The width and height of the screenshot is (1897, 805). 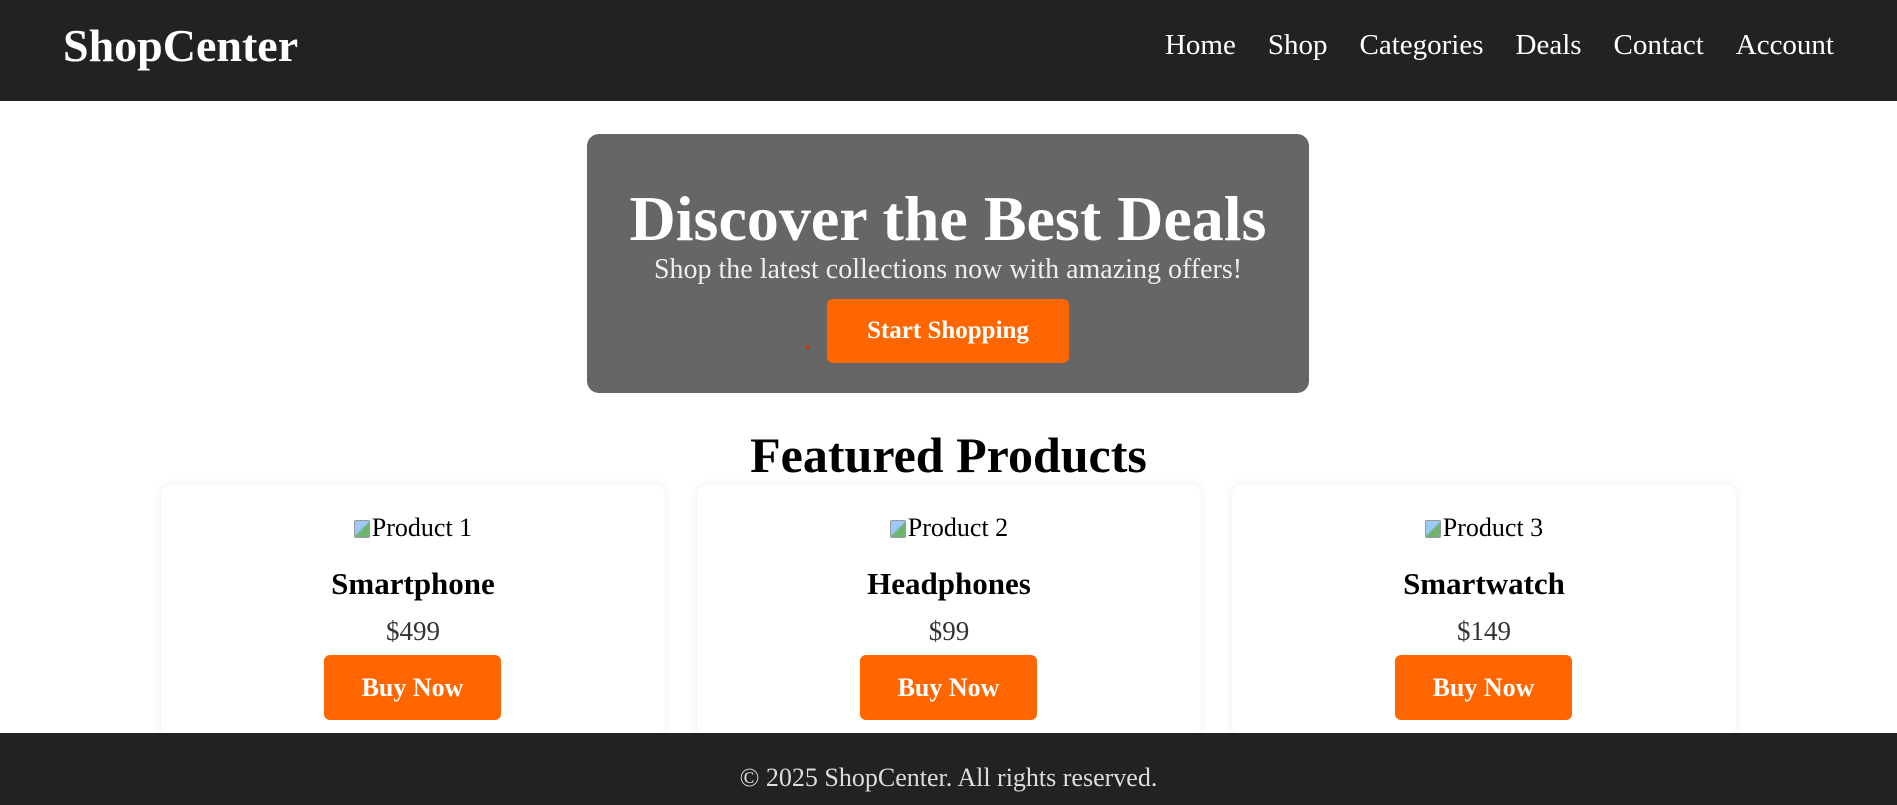 What do you see at coordinates (949, 583) in the screenshot?
I see `product-name: Headphones` at bounding box center [949, 583].